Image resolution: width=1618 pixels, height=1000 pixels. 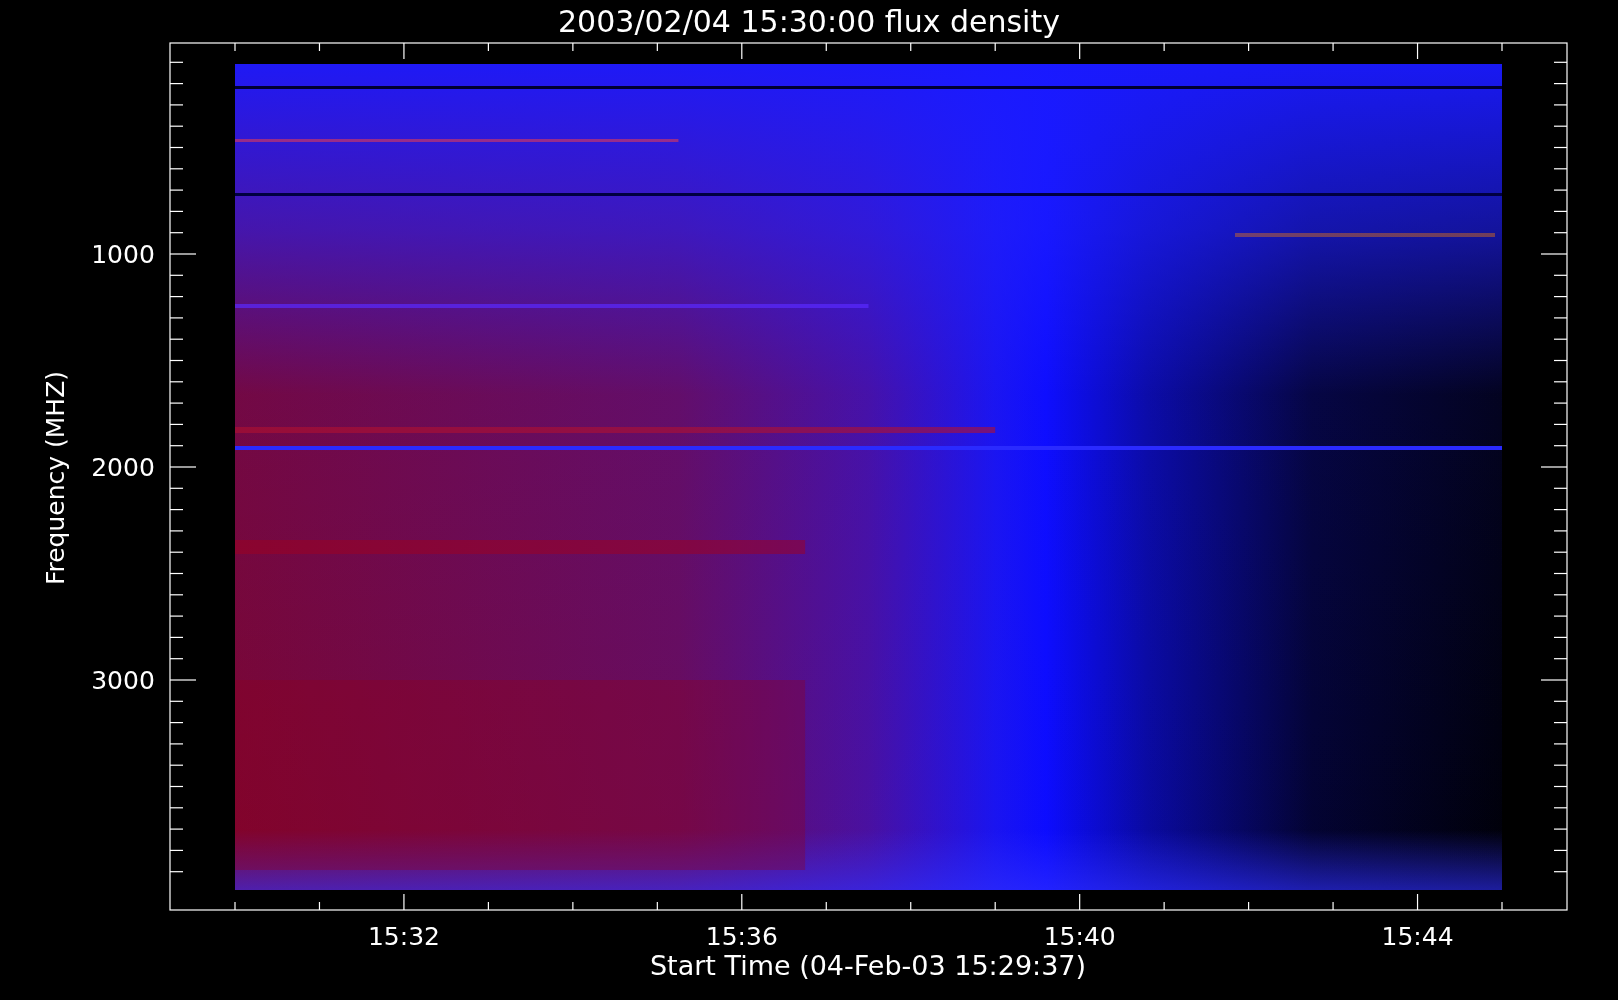 What do you see at coordinates (809, 21) in the screenshot?
I see `chart-title: 2003/02/04 15:30:00 flux density` at bounding box center [809, 21].